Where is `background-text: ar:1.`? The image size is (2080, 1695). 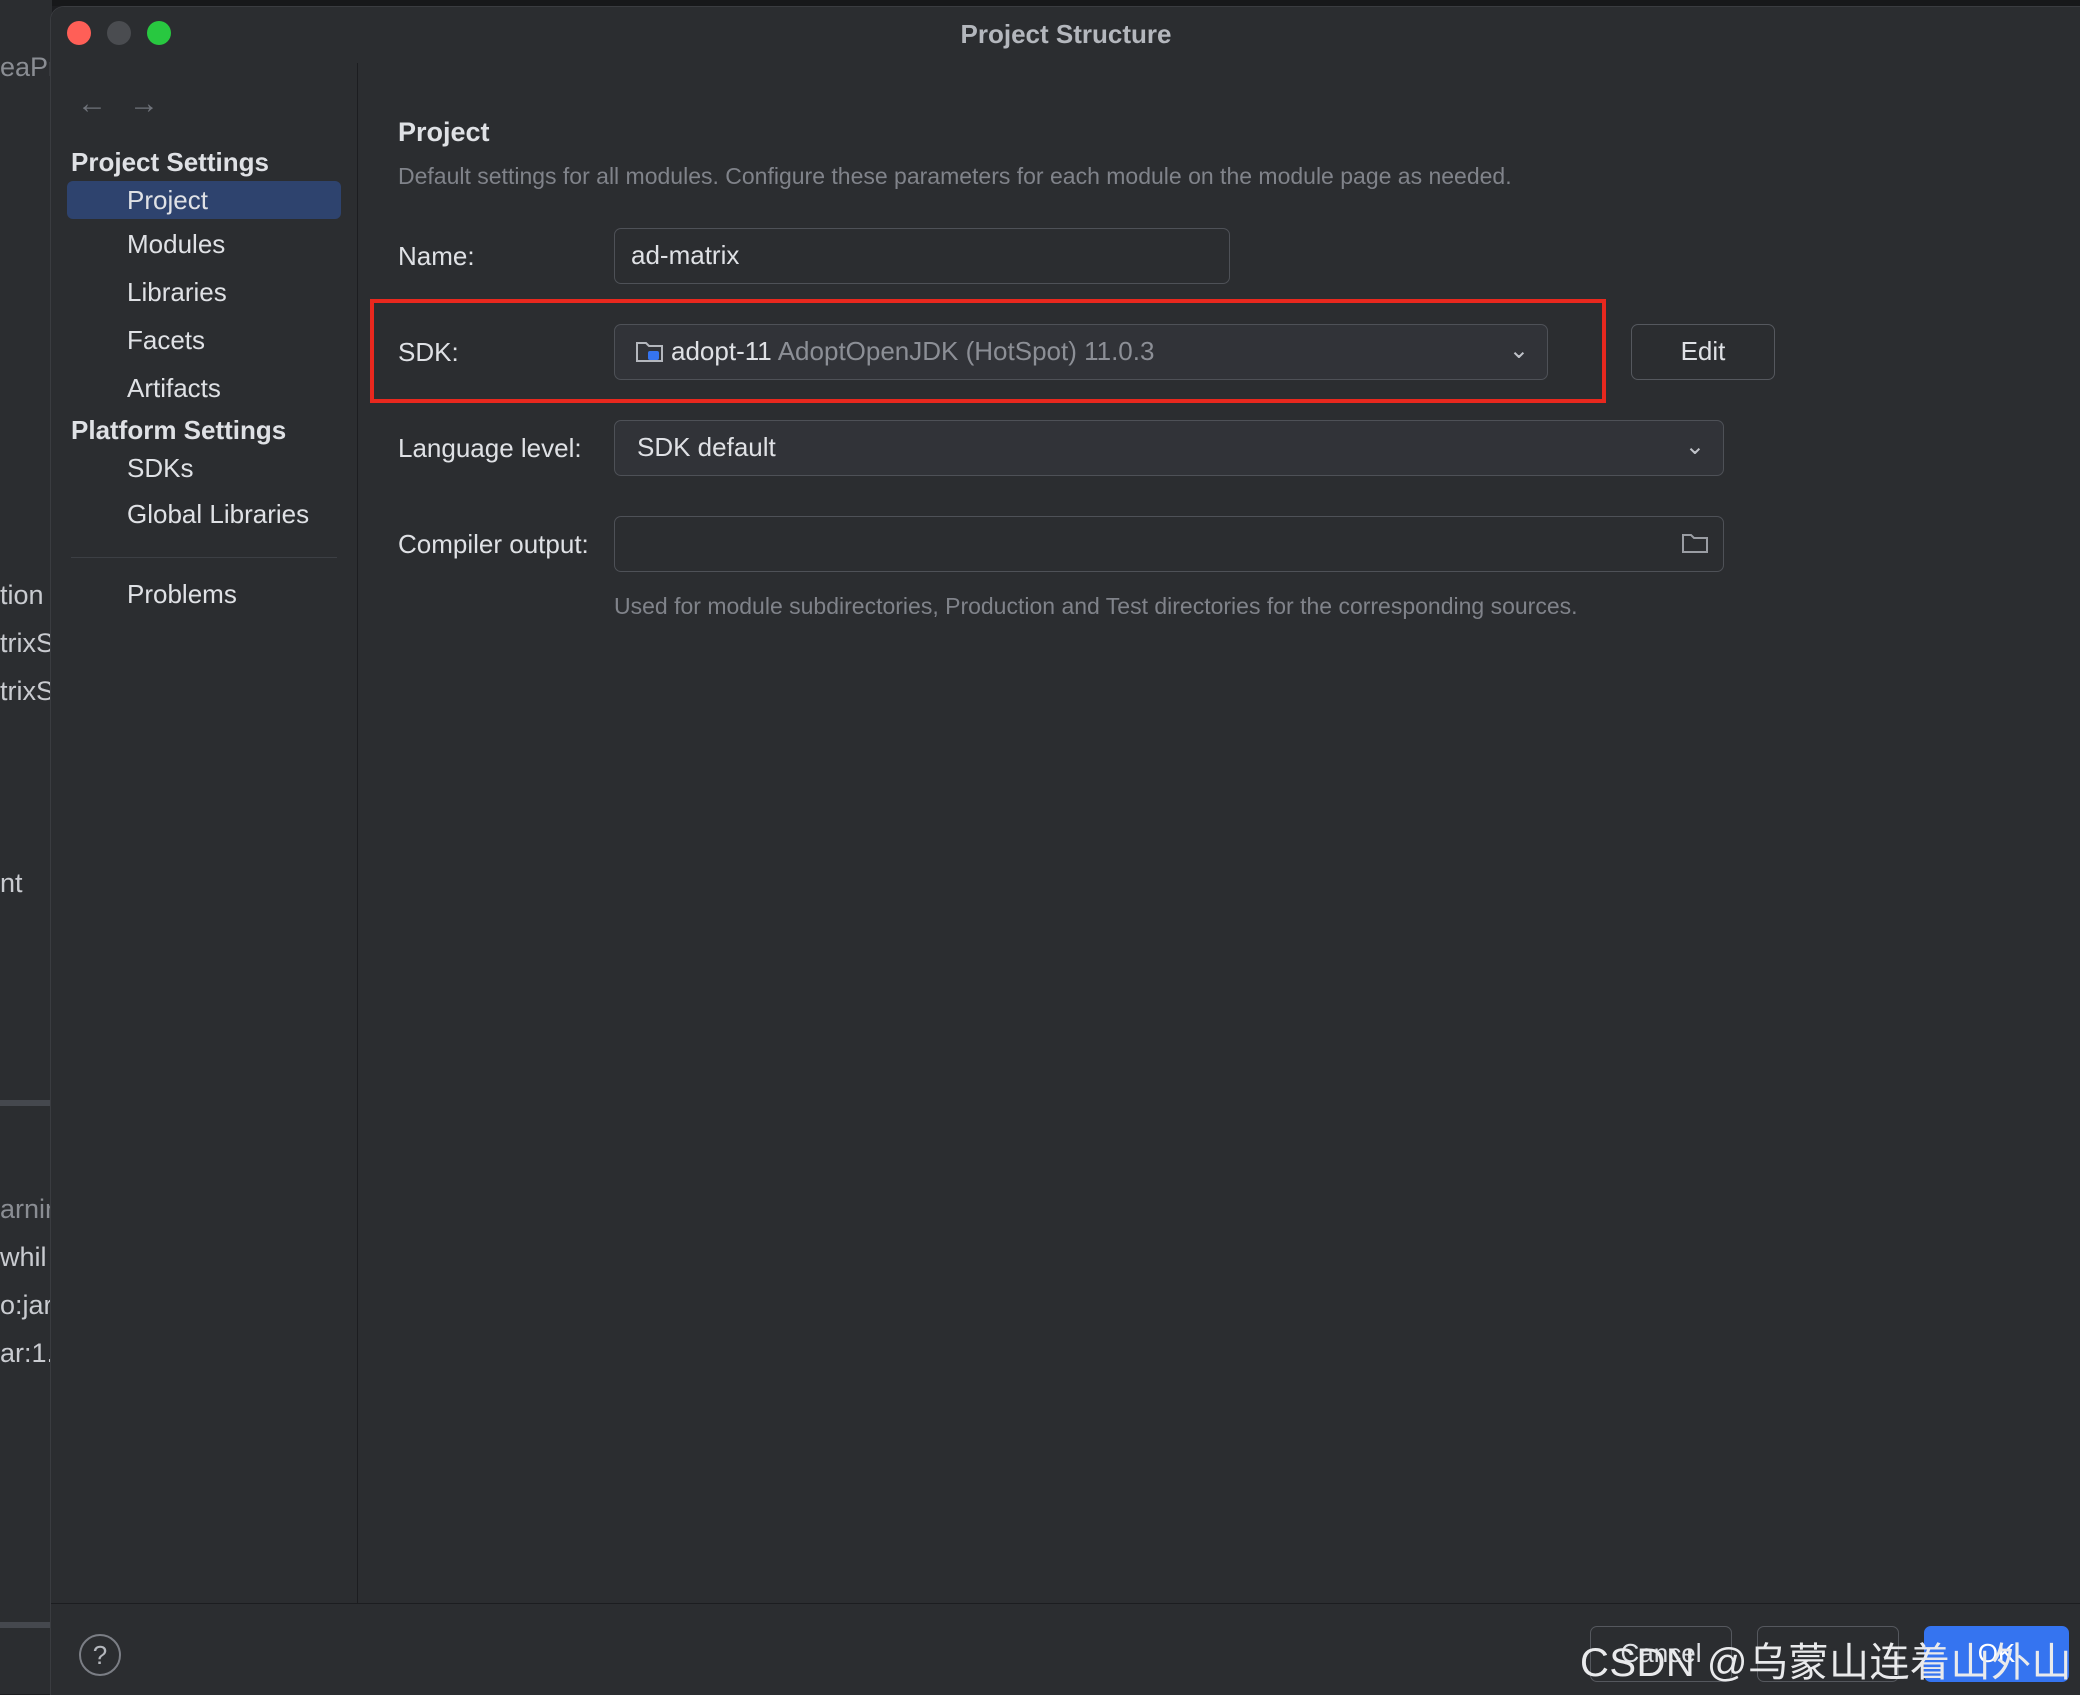
background-text: ar:1. is located at coordinates (26, 1353).